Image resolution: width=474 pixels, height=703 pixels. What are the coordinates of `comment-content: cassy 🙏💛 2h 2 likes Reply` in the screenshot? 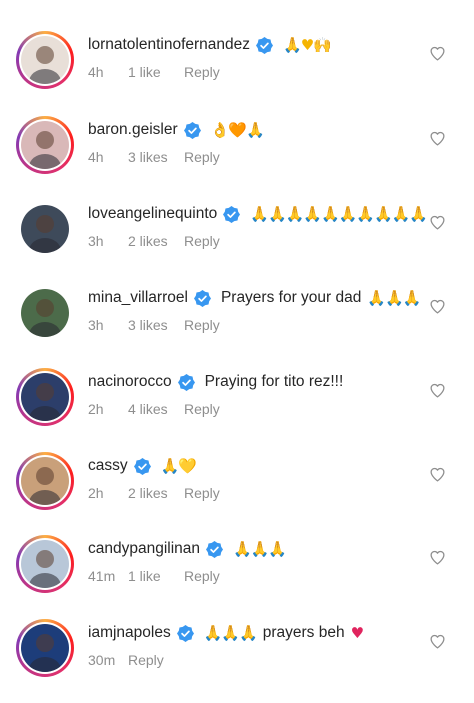 It's located at (255, 478).